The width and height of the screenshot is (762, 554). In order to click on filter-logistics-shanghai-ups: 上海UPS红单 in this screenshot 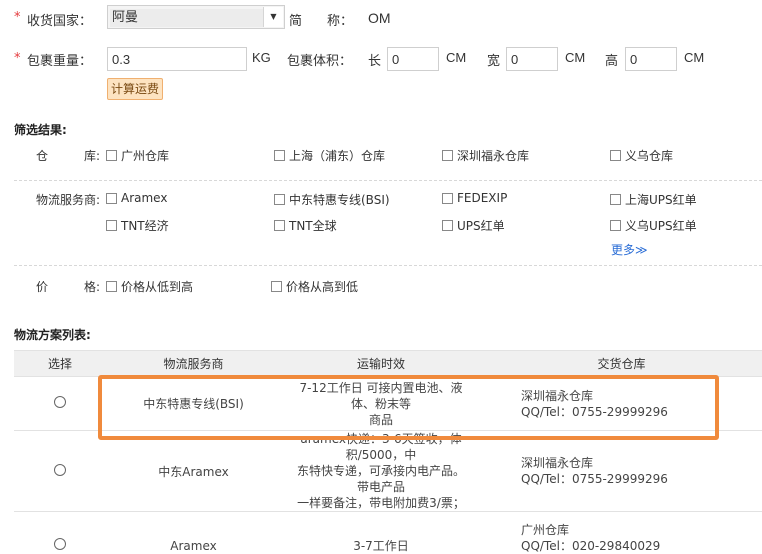, I will do `click(653, 199)`.